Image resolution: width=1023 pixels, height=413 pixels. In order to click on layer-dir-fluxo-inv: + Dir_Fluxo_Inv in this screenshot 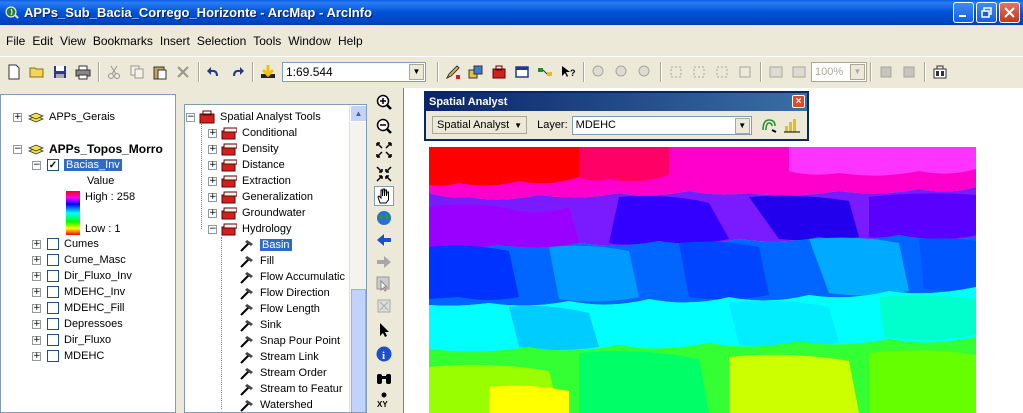, I will do `click(82, 276)`.